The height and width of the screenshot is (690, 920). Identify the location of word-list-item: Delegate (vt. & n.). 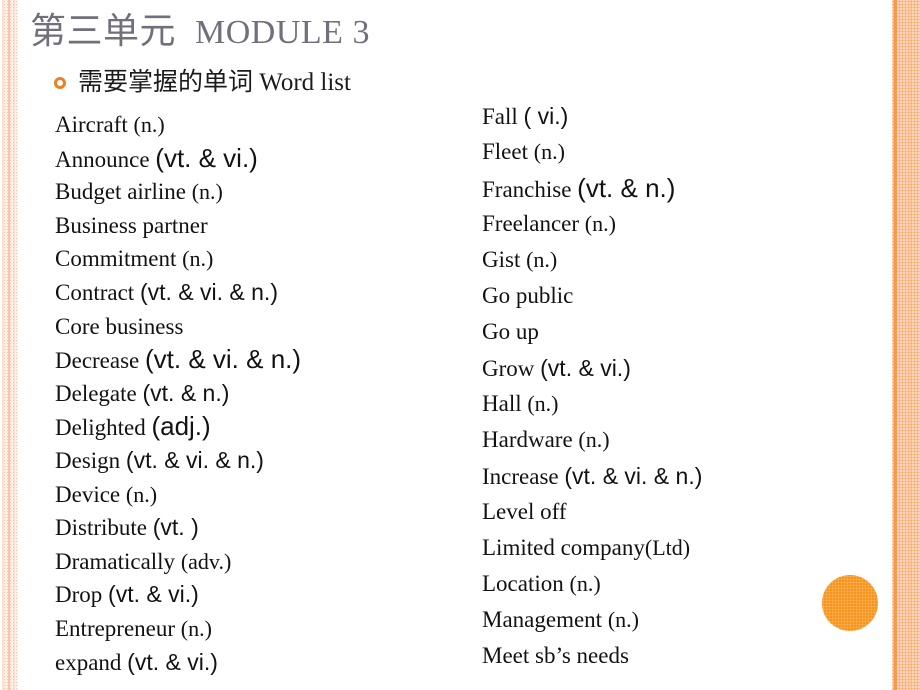
(178, 394).